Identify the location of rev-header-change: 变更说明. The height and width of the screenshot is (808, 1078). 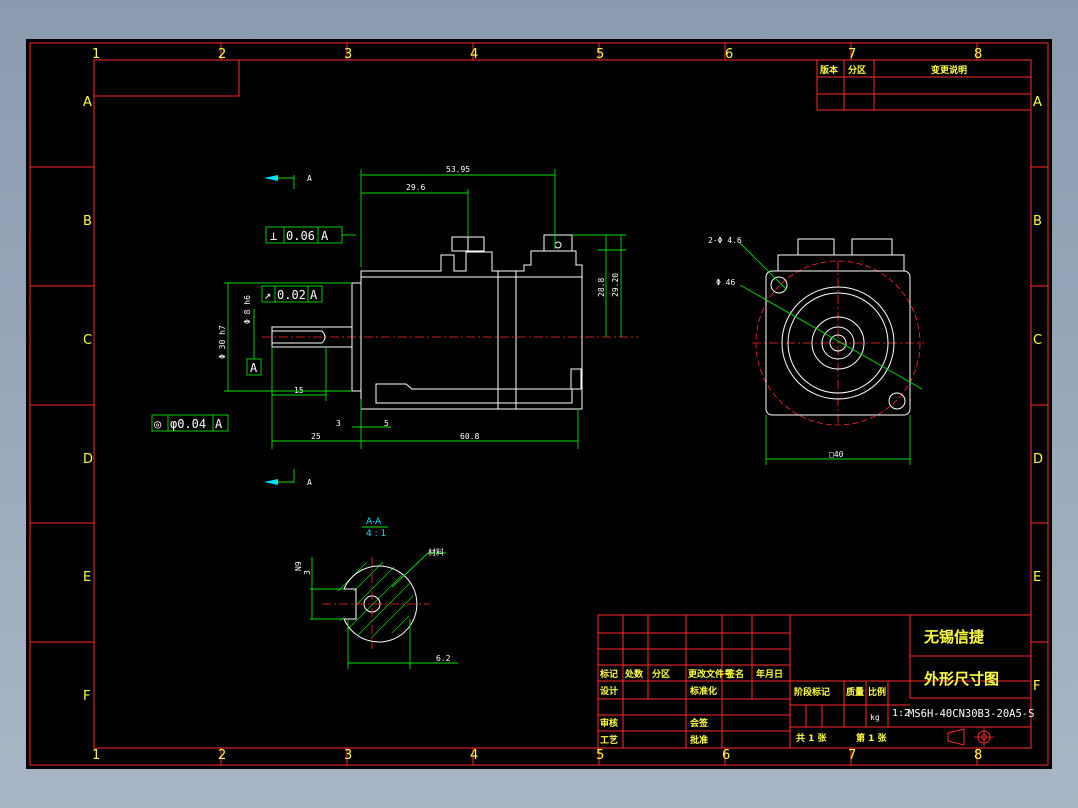
(949, 70).